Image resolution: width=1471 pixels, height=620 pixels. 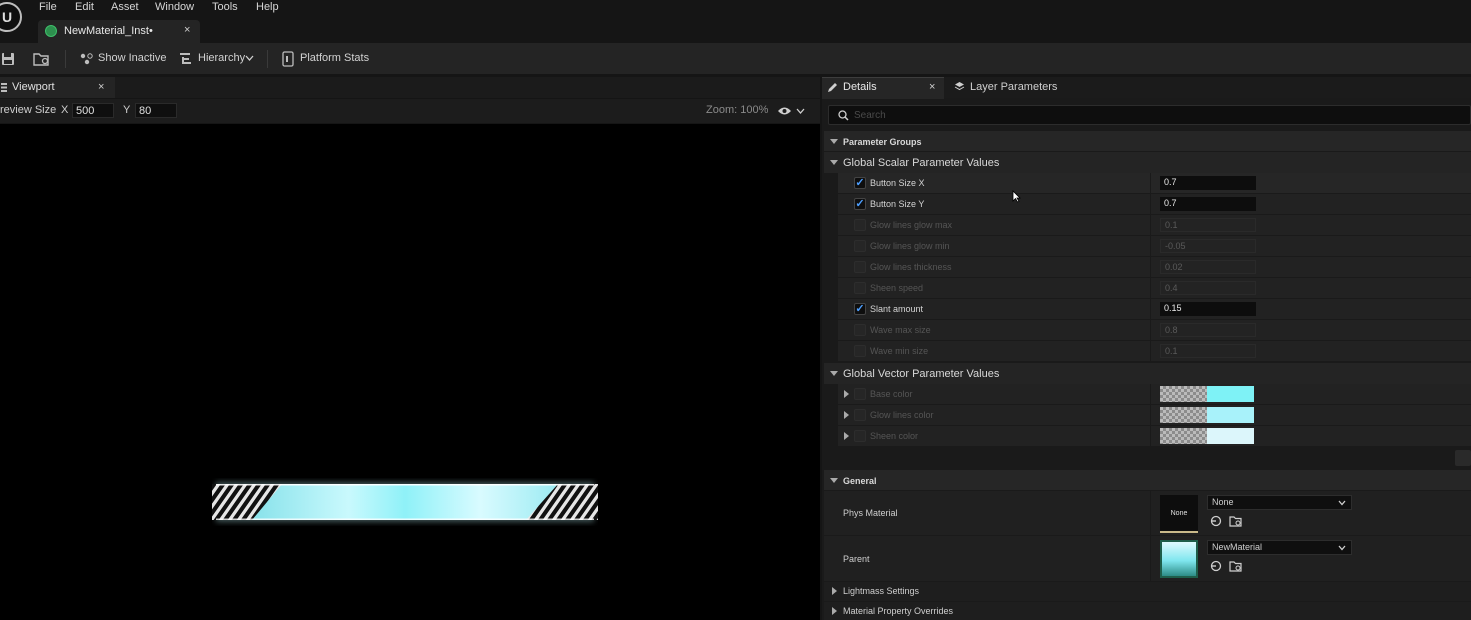 What do you see at coordinates (8, 59) in the screenshot?
I see `save-icon` at bounding box center [8, 59].